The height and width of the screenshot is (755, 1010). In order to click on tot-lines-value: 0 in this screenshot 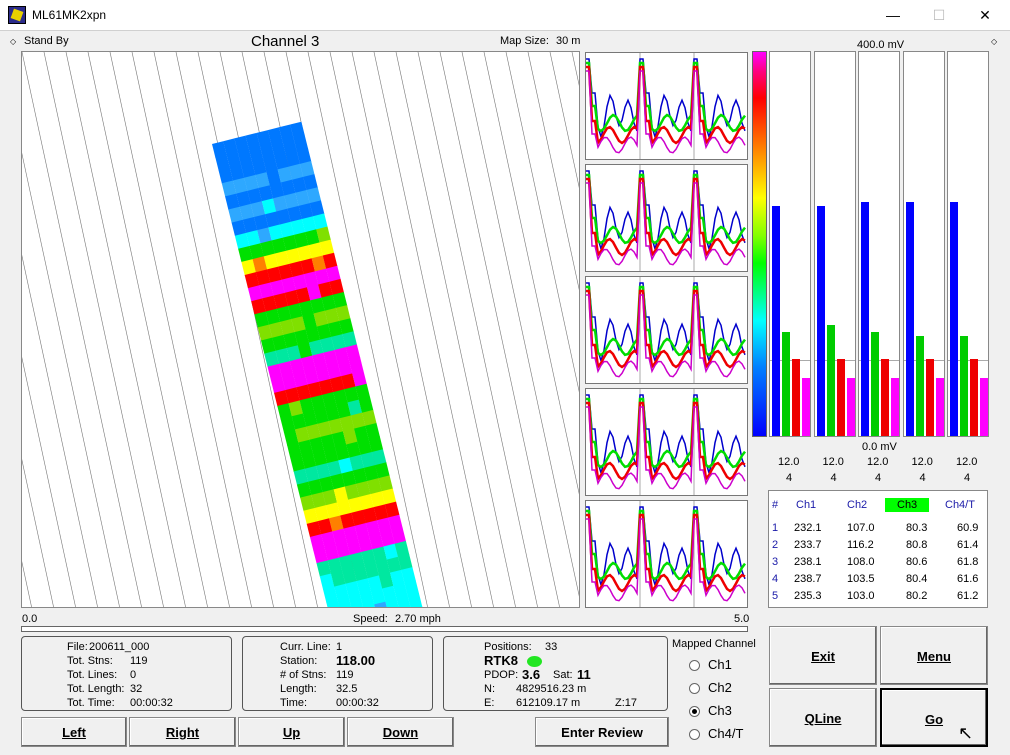, I will do `click(133, 675)`.